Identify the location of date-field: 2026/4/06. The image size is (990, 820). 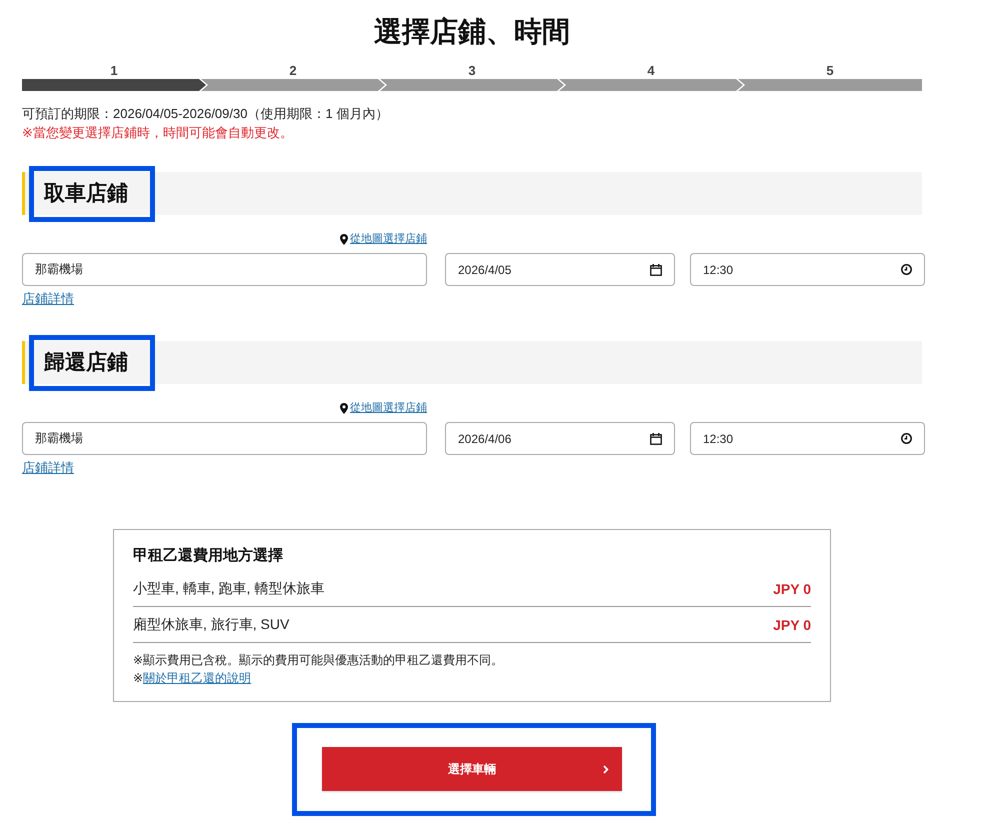
(560, 438).